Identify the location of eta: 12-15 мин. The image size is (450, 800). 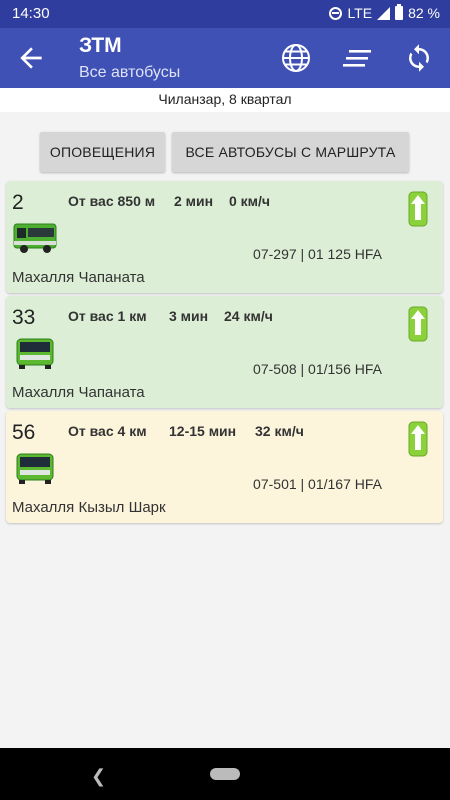
(203, 431).